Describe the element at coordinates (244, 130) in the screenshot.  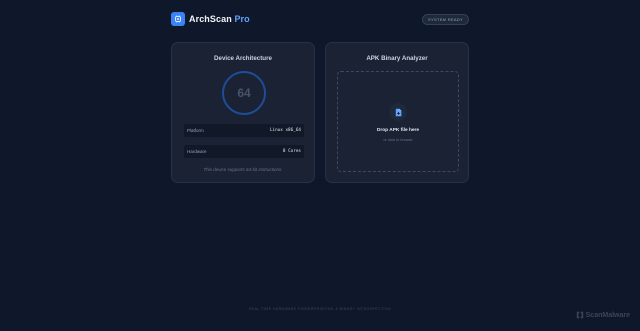
I see `platform-row: Platform Linux x86_64` at that location.